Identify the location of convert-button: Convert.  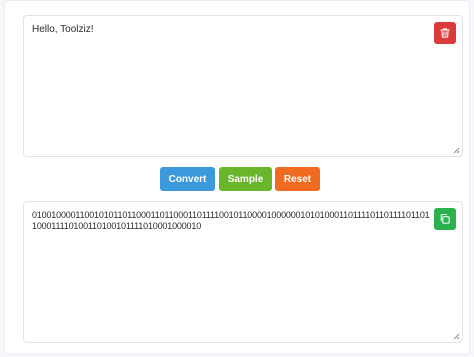
(187, 179).